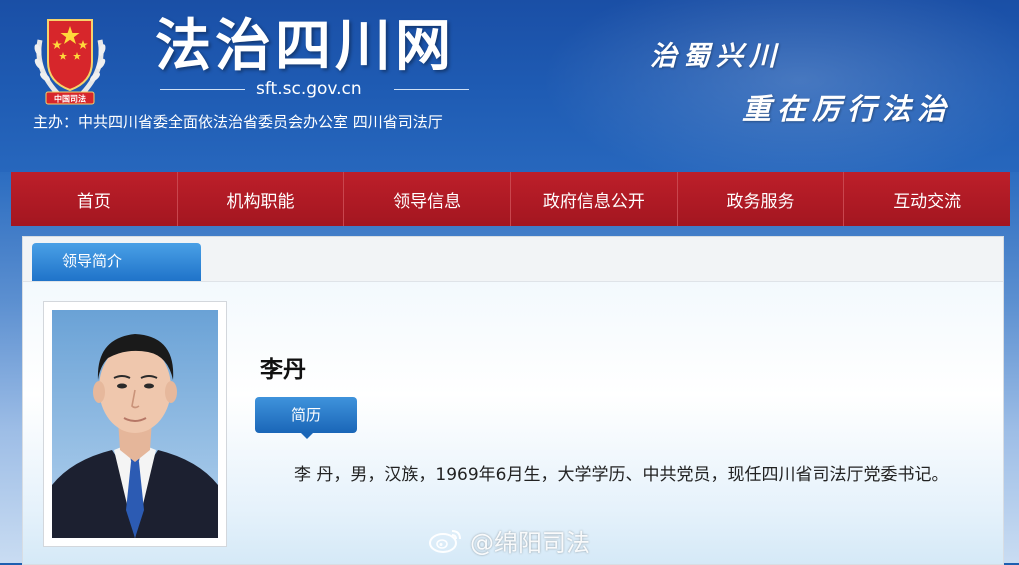 The height and width of the screenshot is (565, 1019). Describe the element at coordinates (116, 262) in the screenshot. I see `tab-leader-profile: 领导简介` at that location.